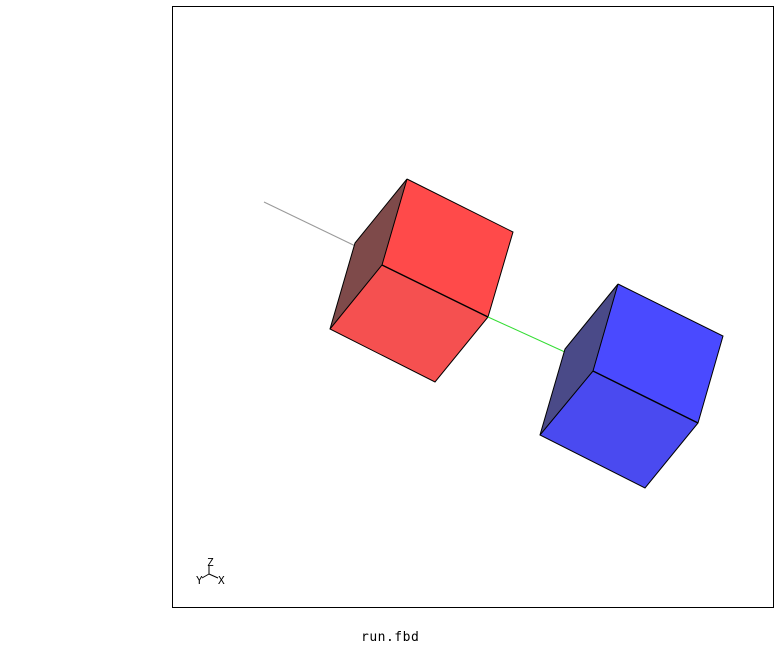 This screenshot has height=672, width=784. Describe the element at coordinates (421, 280) in the screenshot. I see `red-cube` at that location.